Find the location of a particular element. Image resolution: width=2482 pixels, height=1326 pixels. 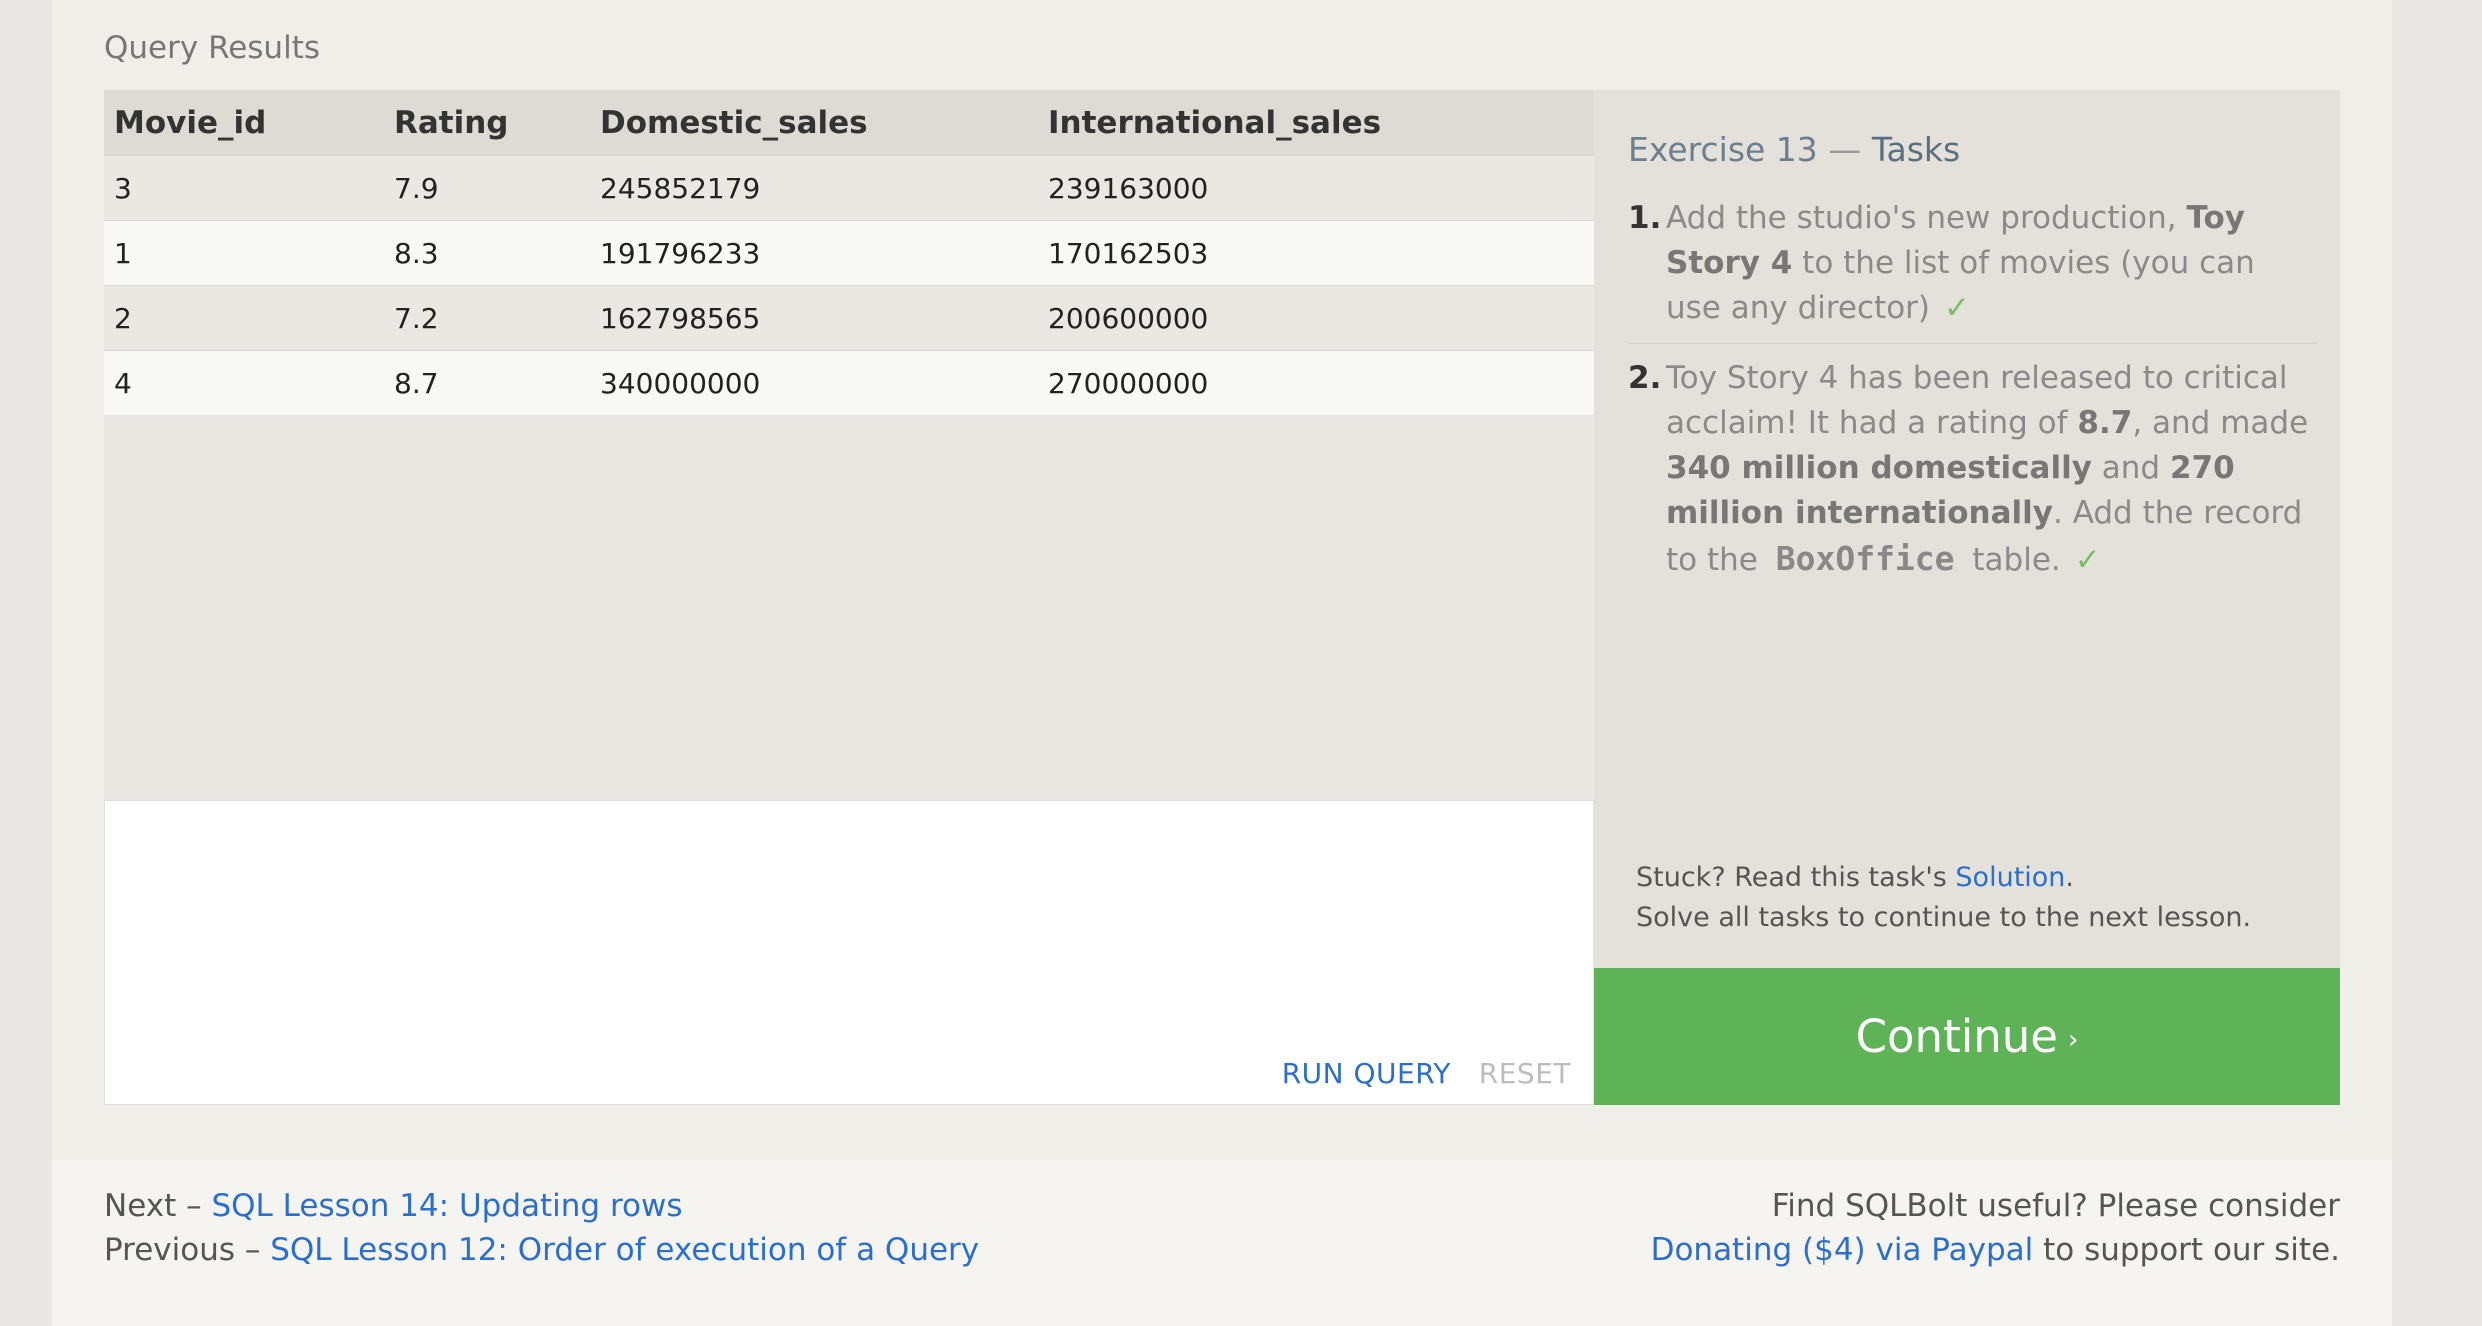

task-text: and is located at coordinates (2130, 468).